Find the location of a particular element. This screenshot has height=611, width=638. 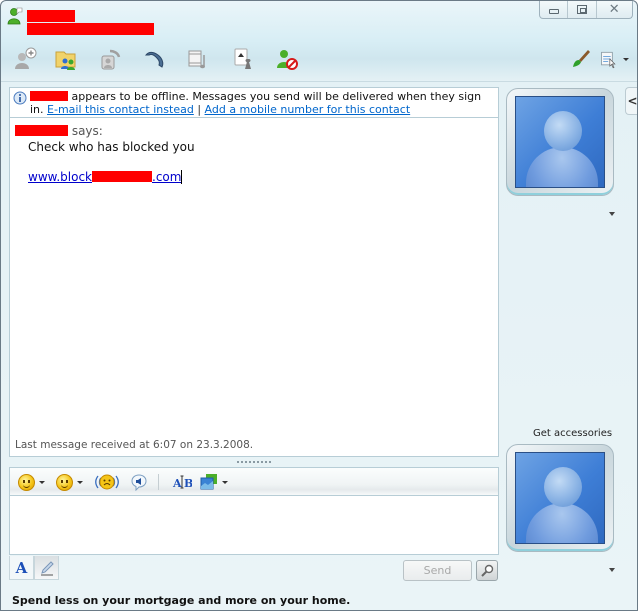

nudge-button is located at coordinates (107, 482).